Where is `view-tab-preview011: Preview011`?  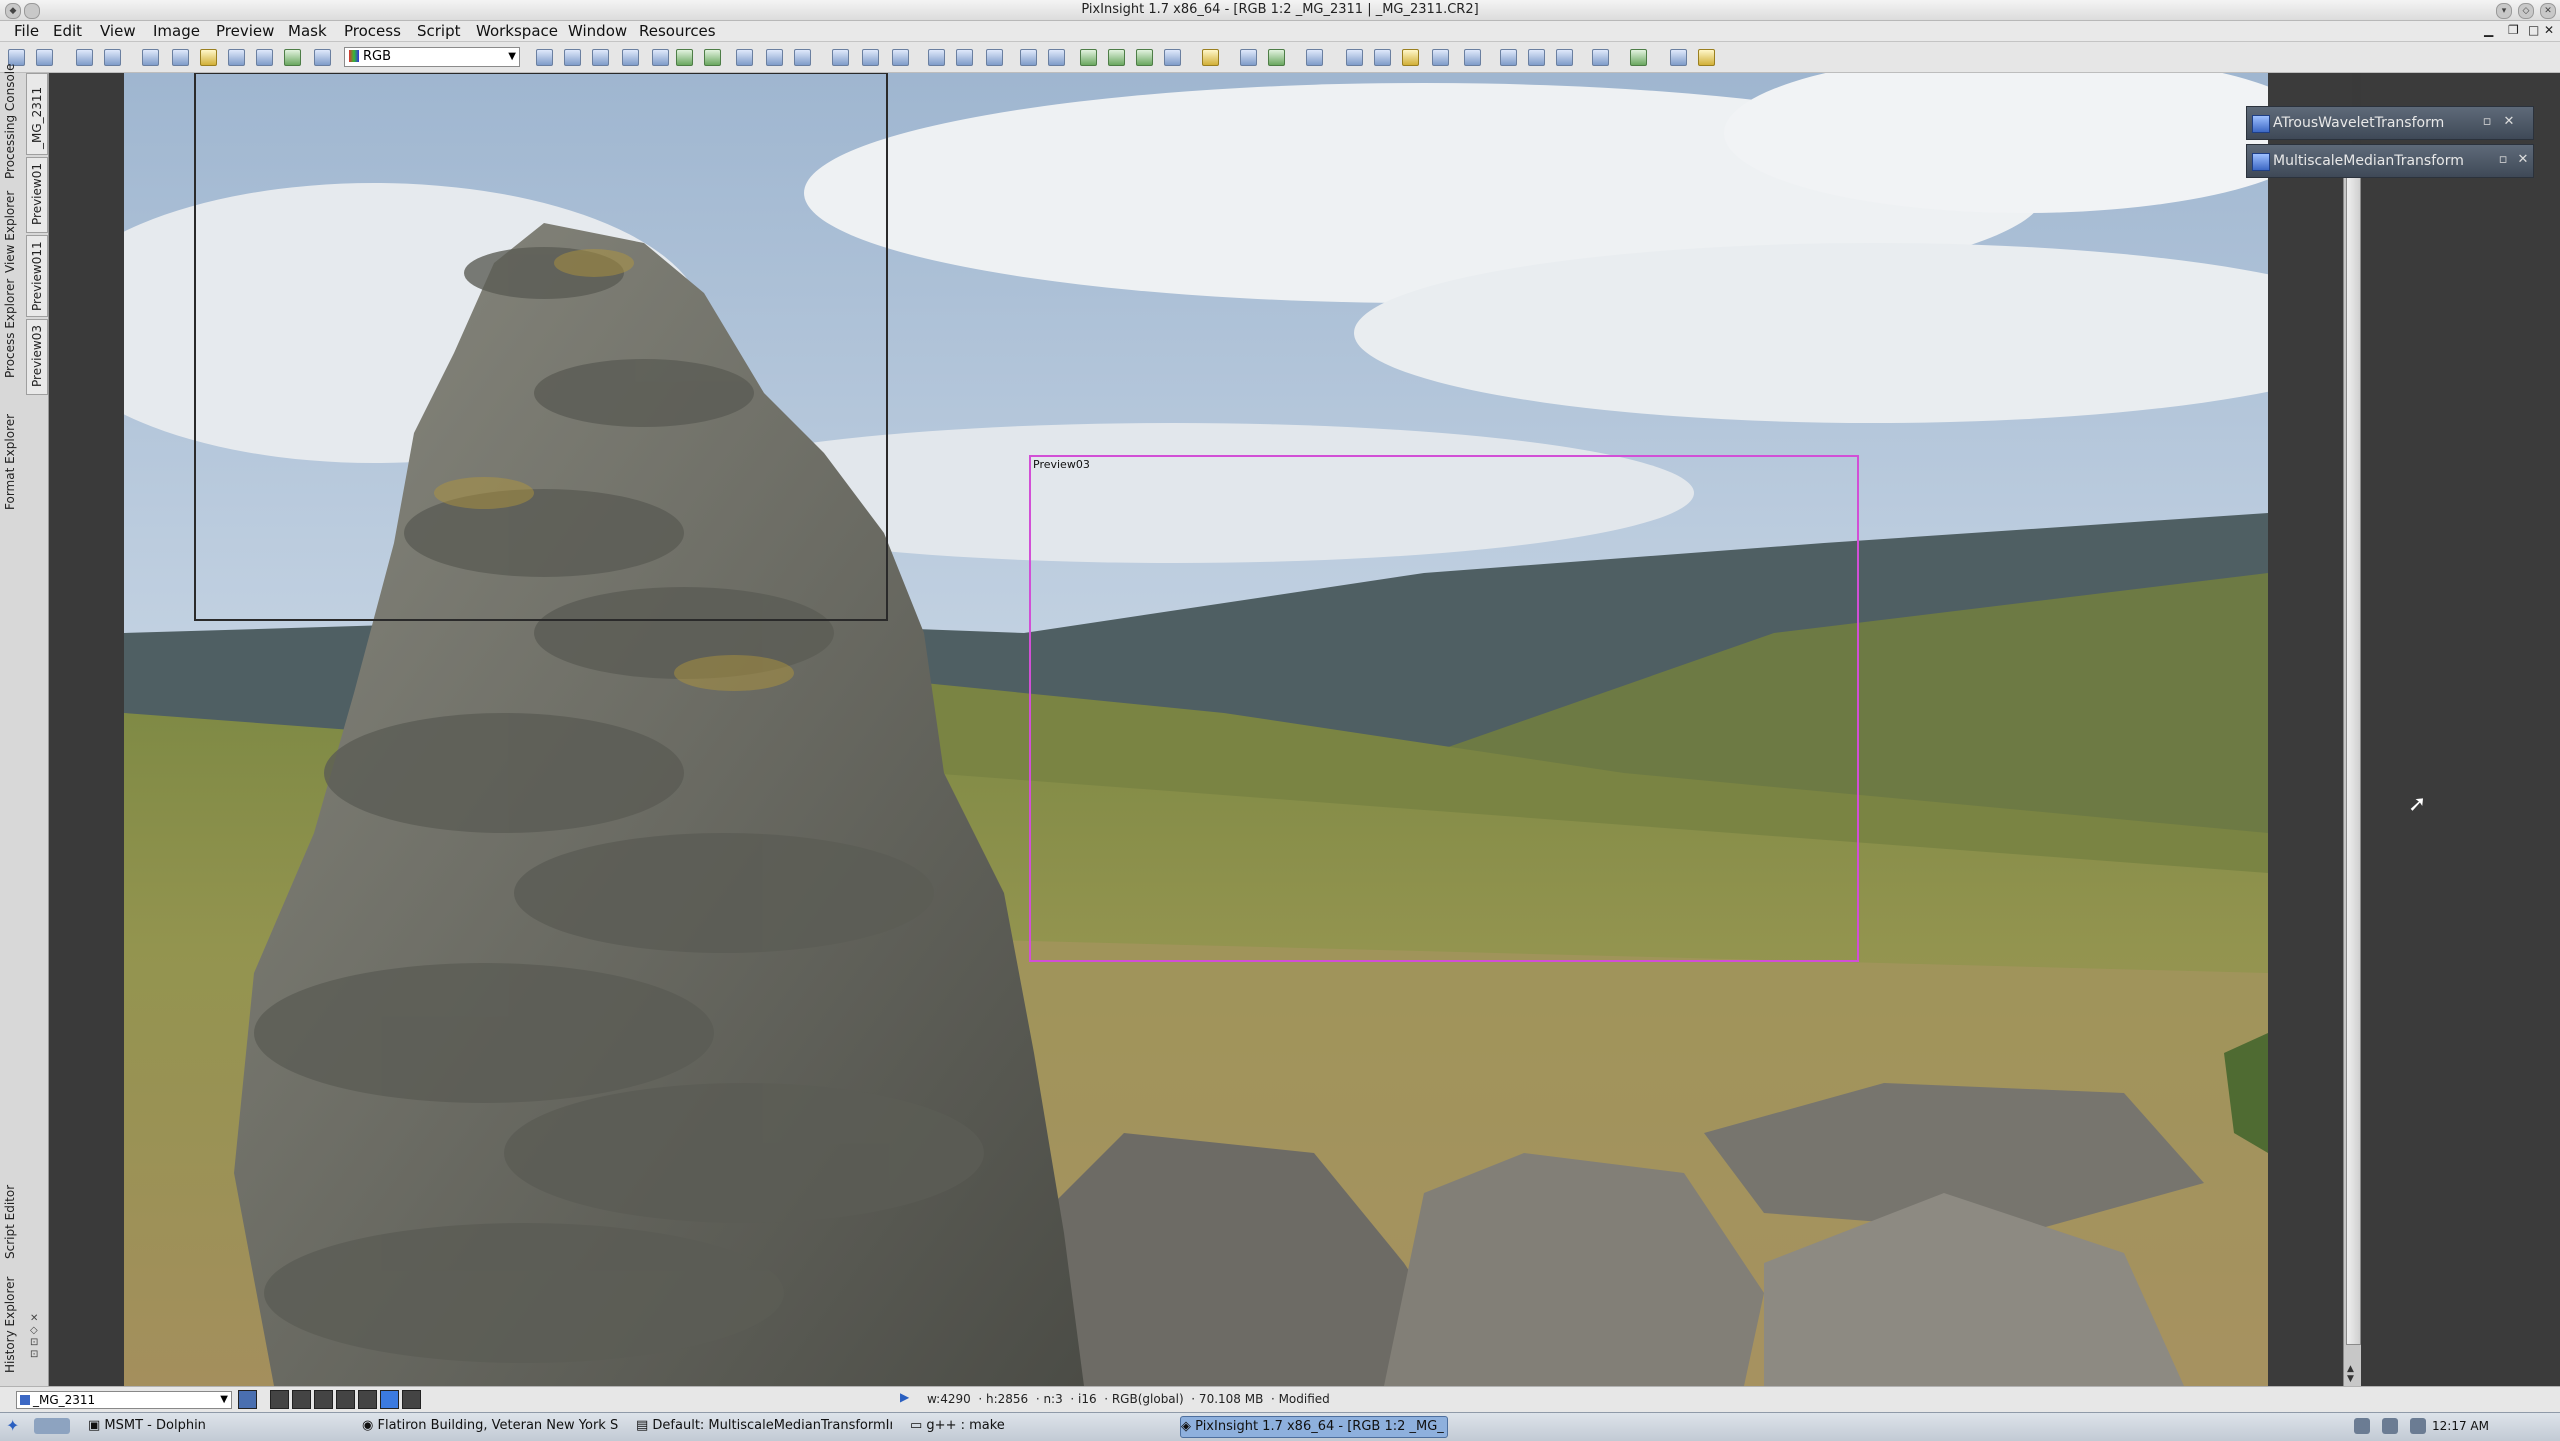
view-tab-preview011: Preview011 is located at coordinates (37, 276).